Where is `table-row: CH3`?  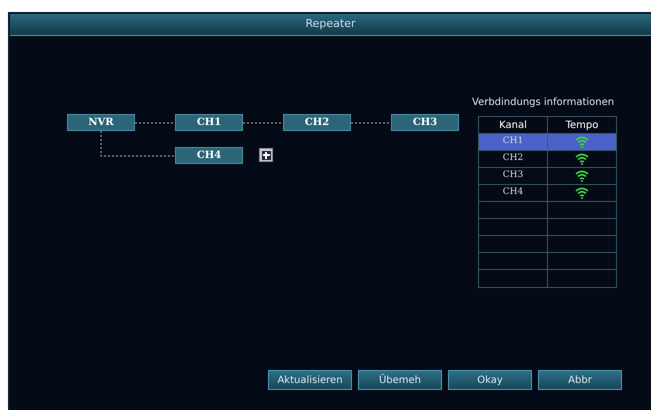
table-row: CH3 is located at coordinates (547, 176).